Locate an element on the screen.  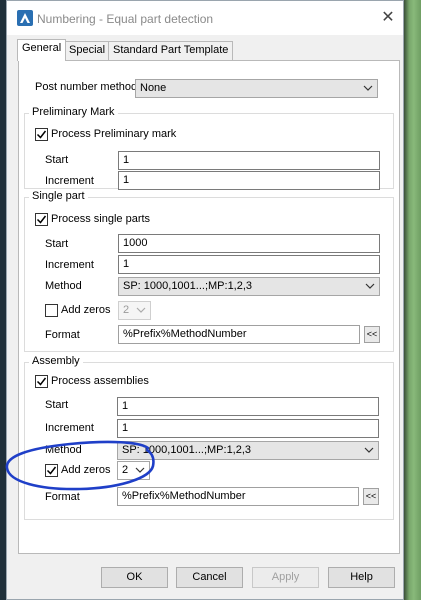
preliminary-start-label: Start is located at coordinates (57, 160).